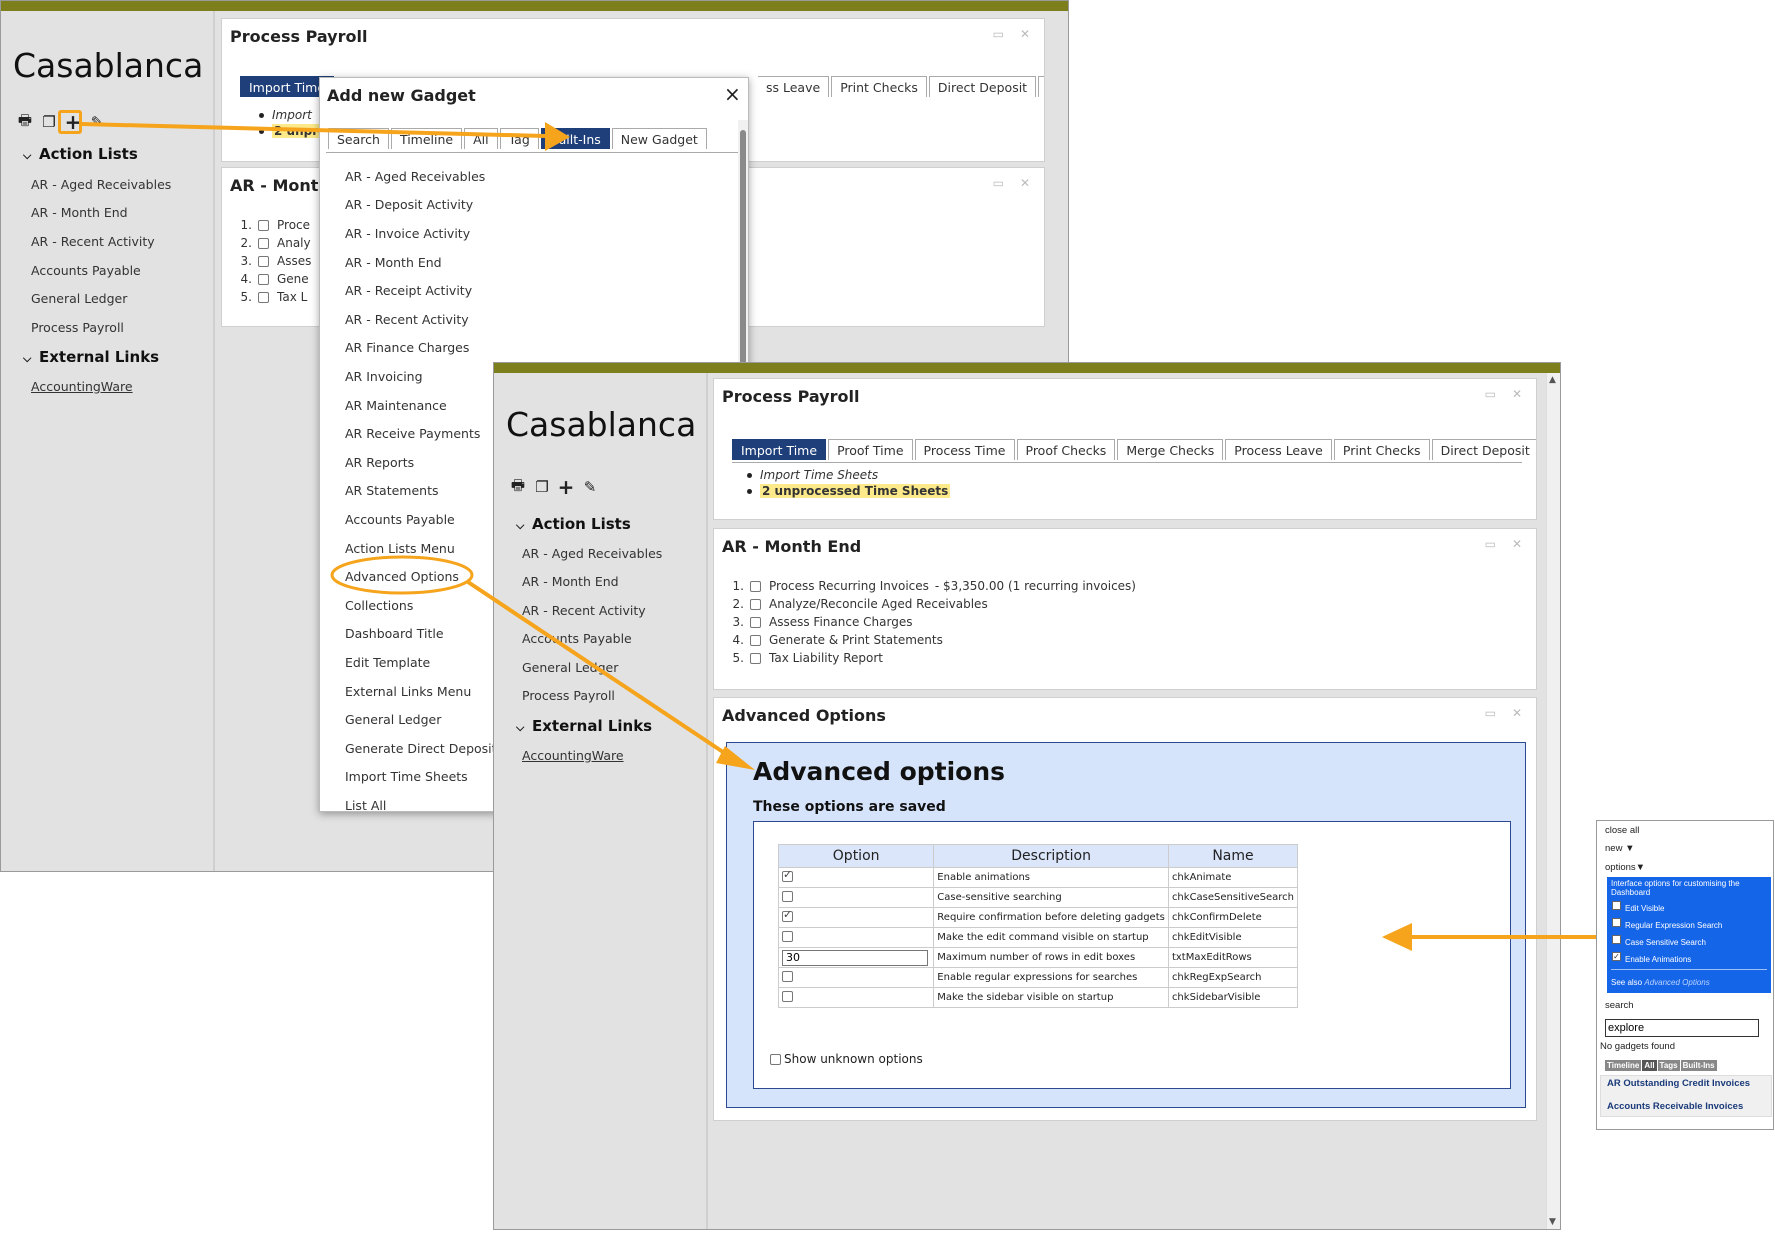 This screenshot has width=1775, height=1240. What do you see at coordinates (79, 298) in the screenshot?
I see `sidebar-item: General Ledger` at bounding box center [79, 298].